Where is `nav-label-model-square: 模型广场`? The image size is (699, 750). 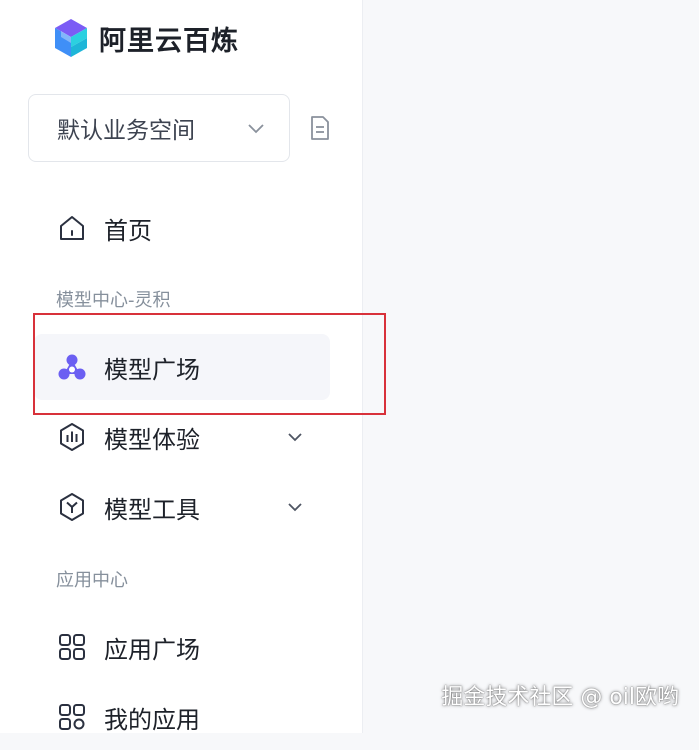
nav-label-model-square: 模型广场 is located at coordinates (152, 369).